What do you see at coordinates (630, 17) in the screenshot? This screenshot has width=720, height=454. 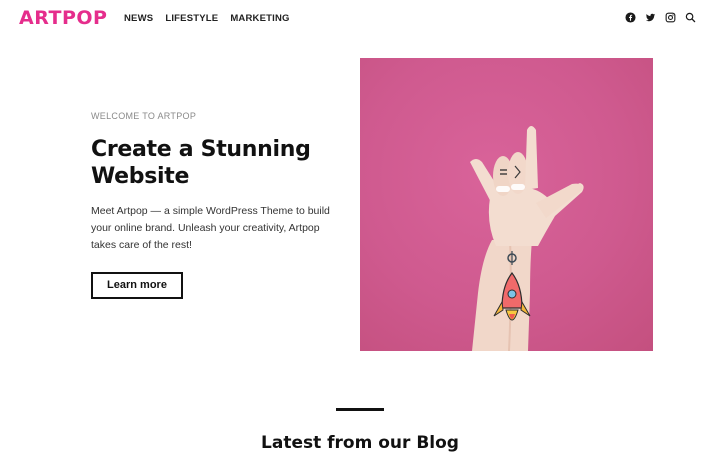 I see `facebook-icon` at bounding box center [630, 17].